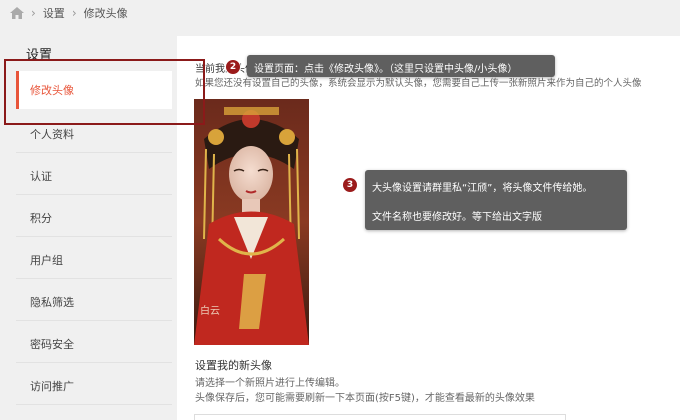 The height and width of the screenshot is (420, 680). Describe the element at coordinates (52, 302) in the screenshot. I see `sidebar-item-label: 隐私筛选` at that location.